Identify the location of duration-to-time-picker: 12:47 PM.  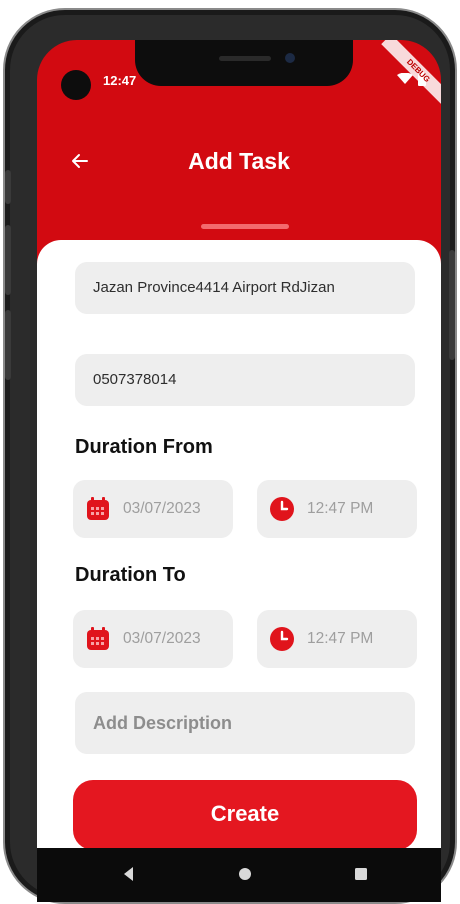
(337, 639).